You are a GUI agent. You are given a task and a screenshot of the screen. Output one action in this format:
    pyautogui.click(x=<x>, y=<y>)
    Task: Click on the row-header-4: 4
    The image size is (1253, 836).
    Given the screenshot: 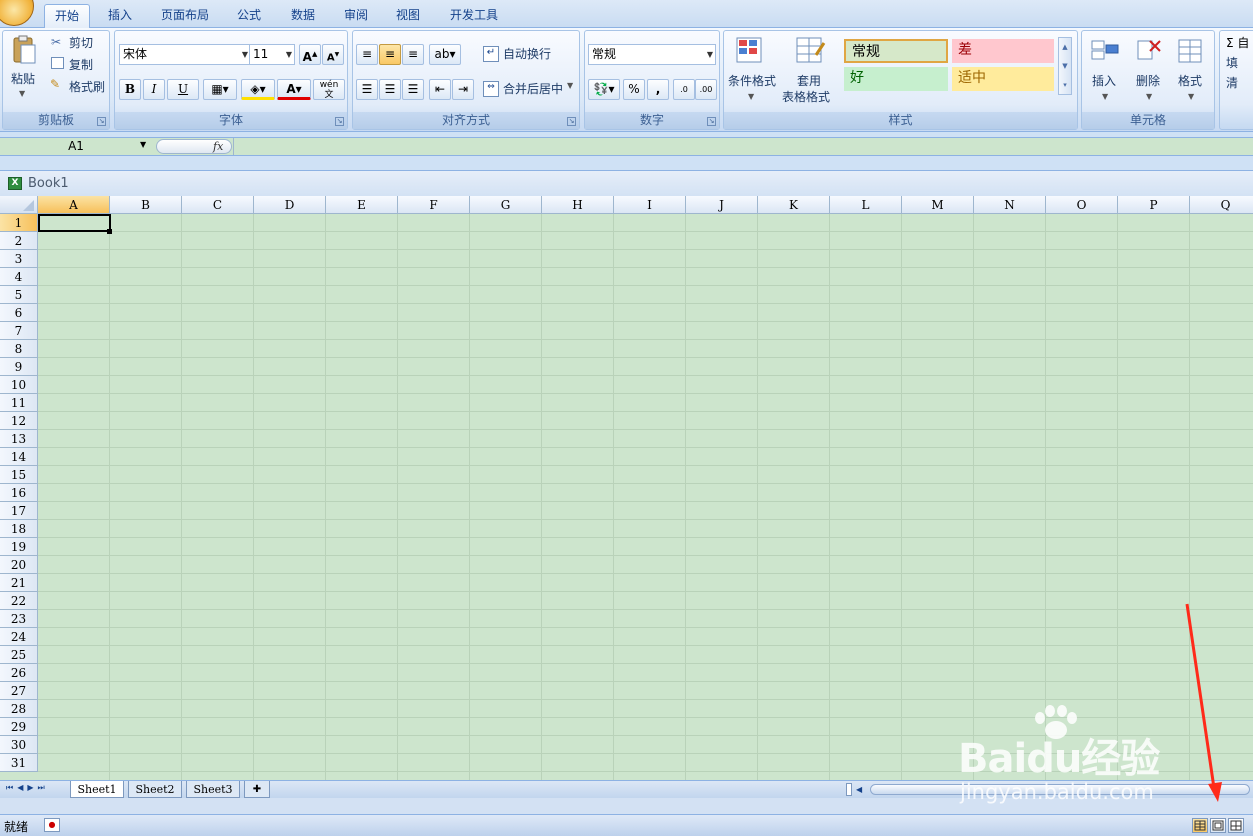 What is the action you would take?
    pyautogui.click(x=19, y=277)
    